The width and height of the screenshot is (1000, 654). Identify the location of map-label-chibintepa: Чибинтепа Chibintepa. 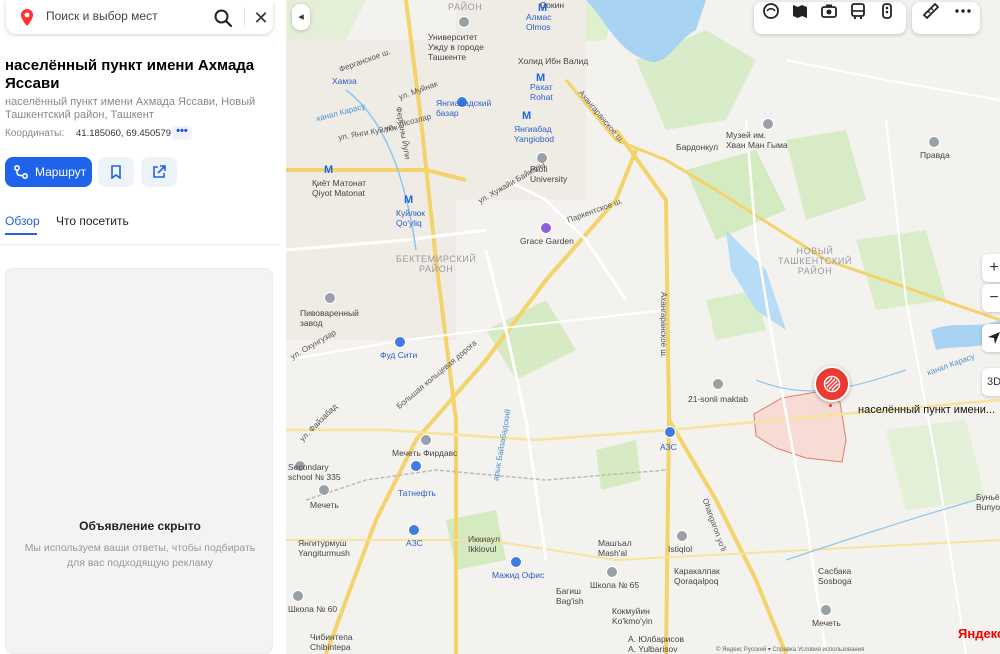
(331, 642).